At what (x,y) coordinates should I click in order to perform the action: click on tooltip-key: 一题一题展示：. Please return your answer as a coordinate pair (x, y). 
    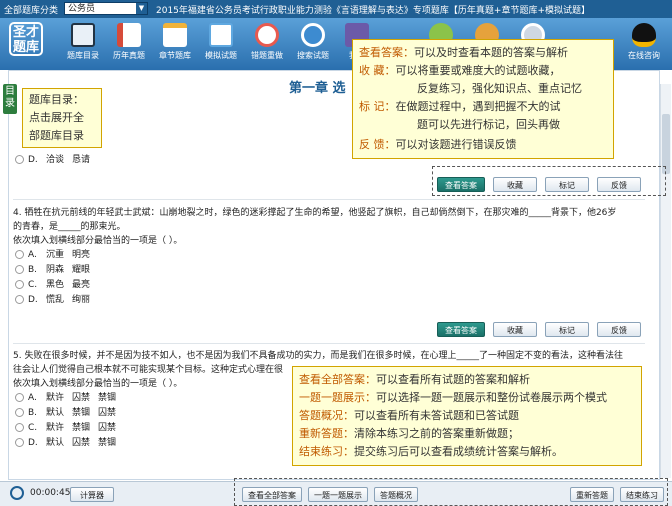
    Looking at the image, I should click on (337, 397).